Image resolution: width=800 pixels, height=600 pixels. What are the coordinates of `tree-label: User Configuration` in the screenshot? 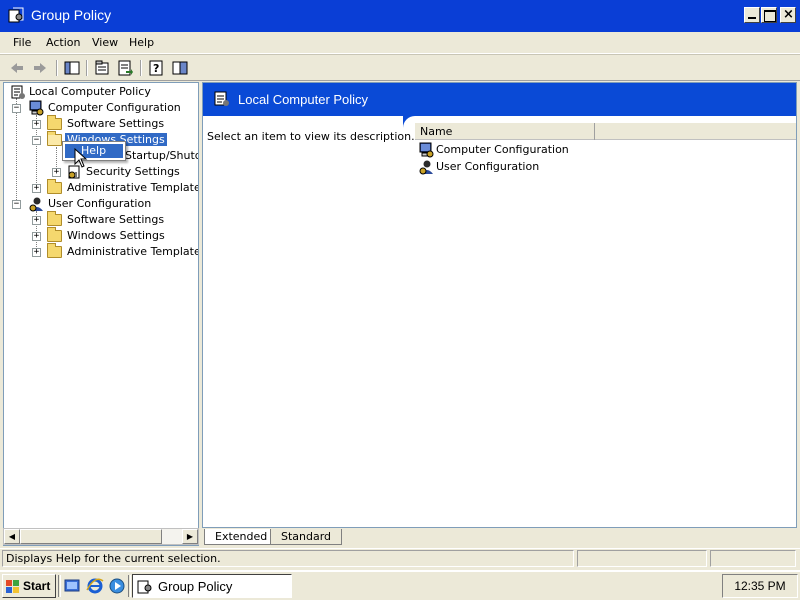 It's located at (100, 203).